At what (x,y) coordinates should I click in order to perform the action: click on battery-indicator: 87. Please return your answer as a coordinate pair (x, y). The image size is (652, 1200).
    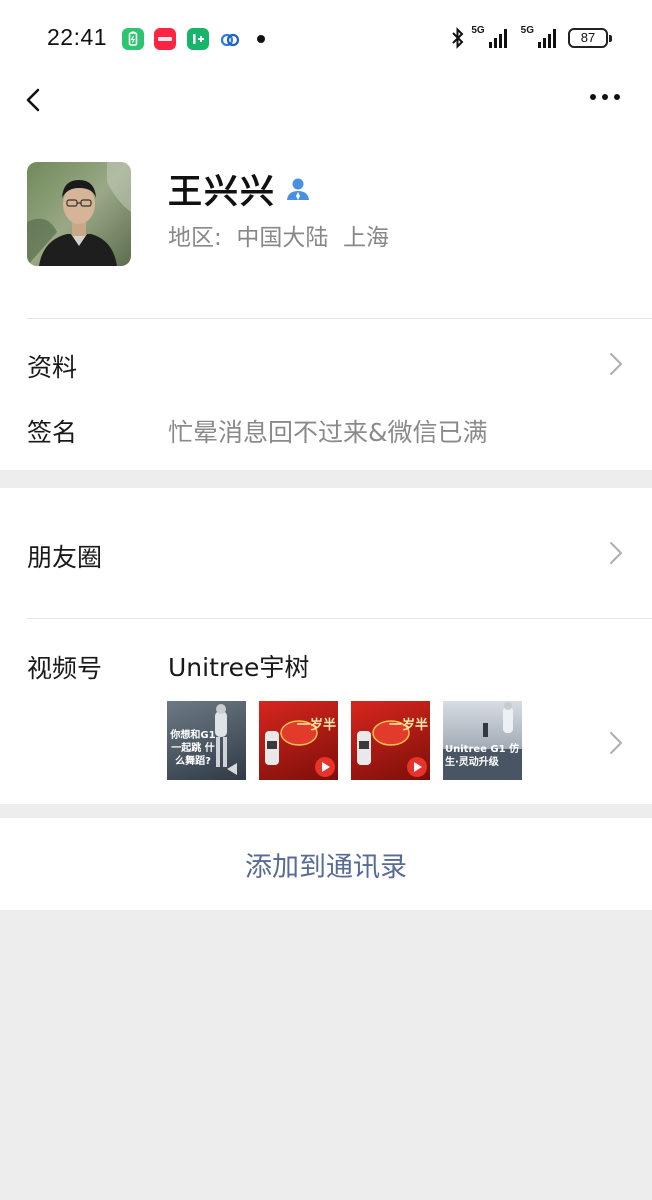
    Looking at the image, I should click on (590, 38).